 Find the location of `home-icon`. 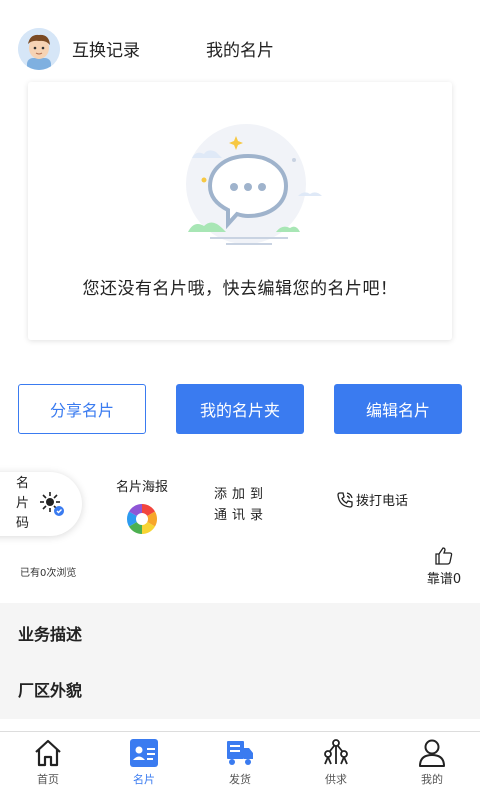

home-icon is located at coordinates (48, 753).